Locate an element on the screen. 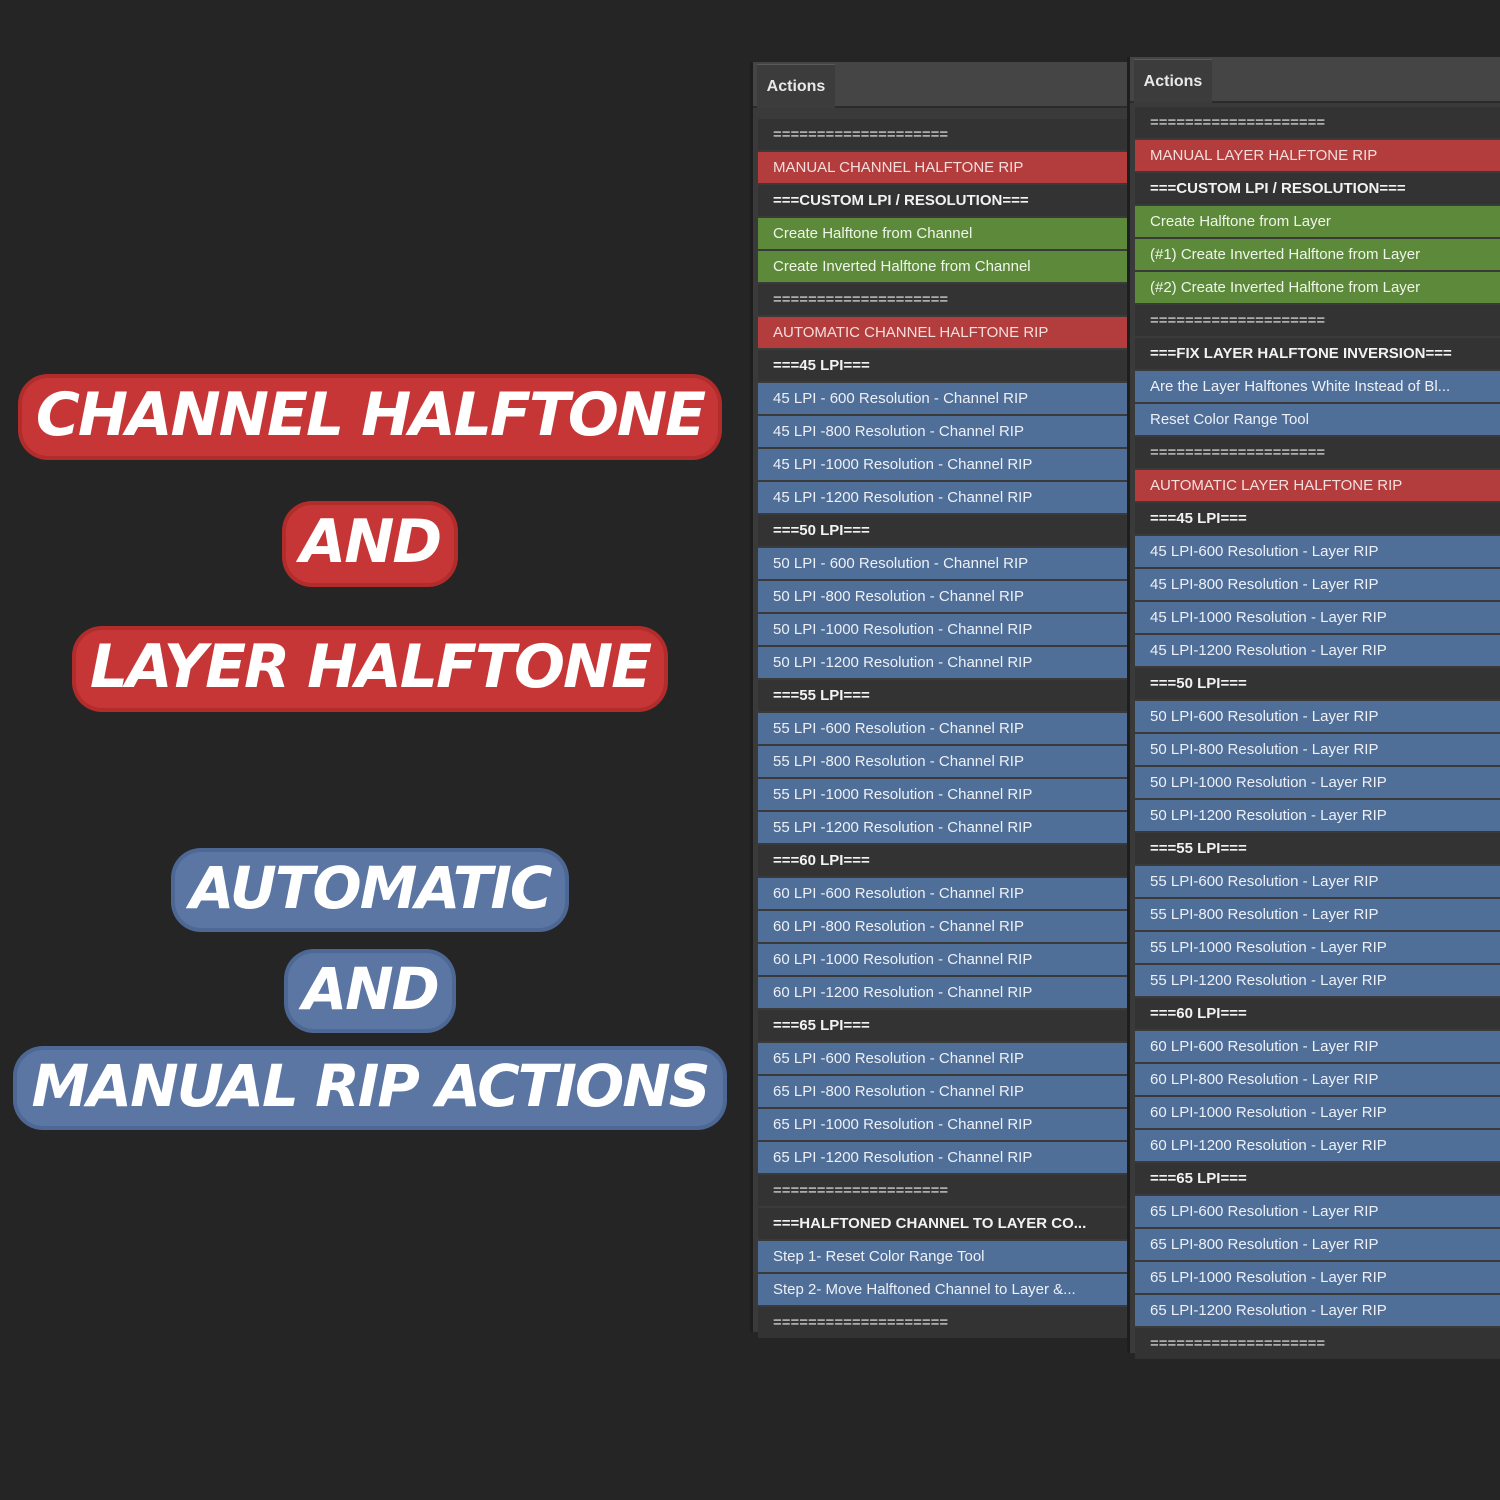 The height and width of the screenshot is (1500, 1500). action-item: 55 LPI -800 Resolution - Channel RIP is located at coordinates (943, 761).